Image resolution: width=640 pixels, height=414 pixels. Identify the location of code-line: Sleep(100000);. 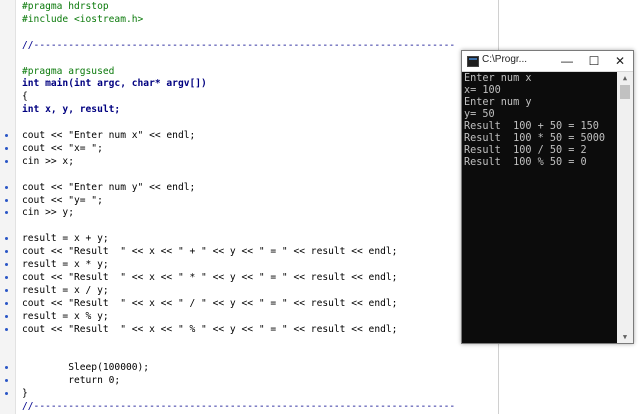
(85, 367).